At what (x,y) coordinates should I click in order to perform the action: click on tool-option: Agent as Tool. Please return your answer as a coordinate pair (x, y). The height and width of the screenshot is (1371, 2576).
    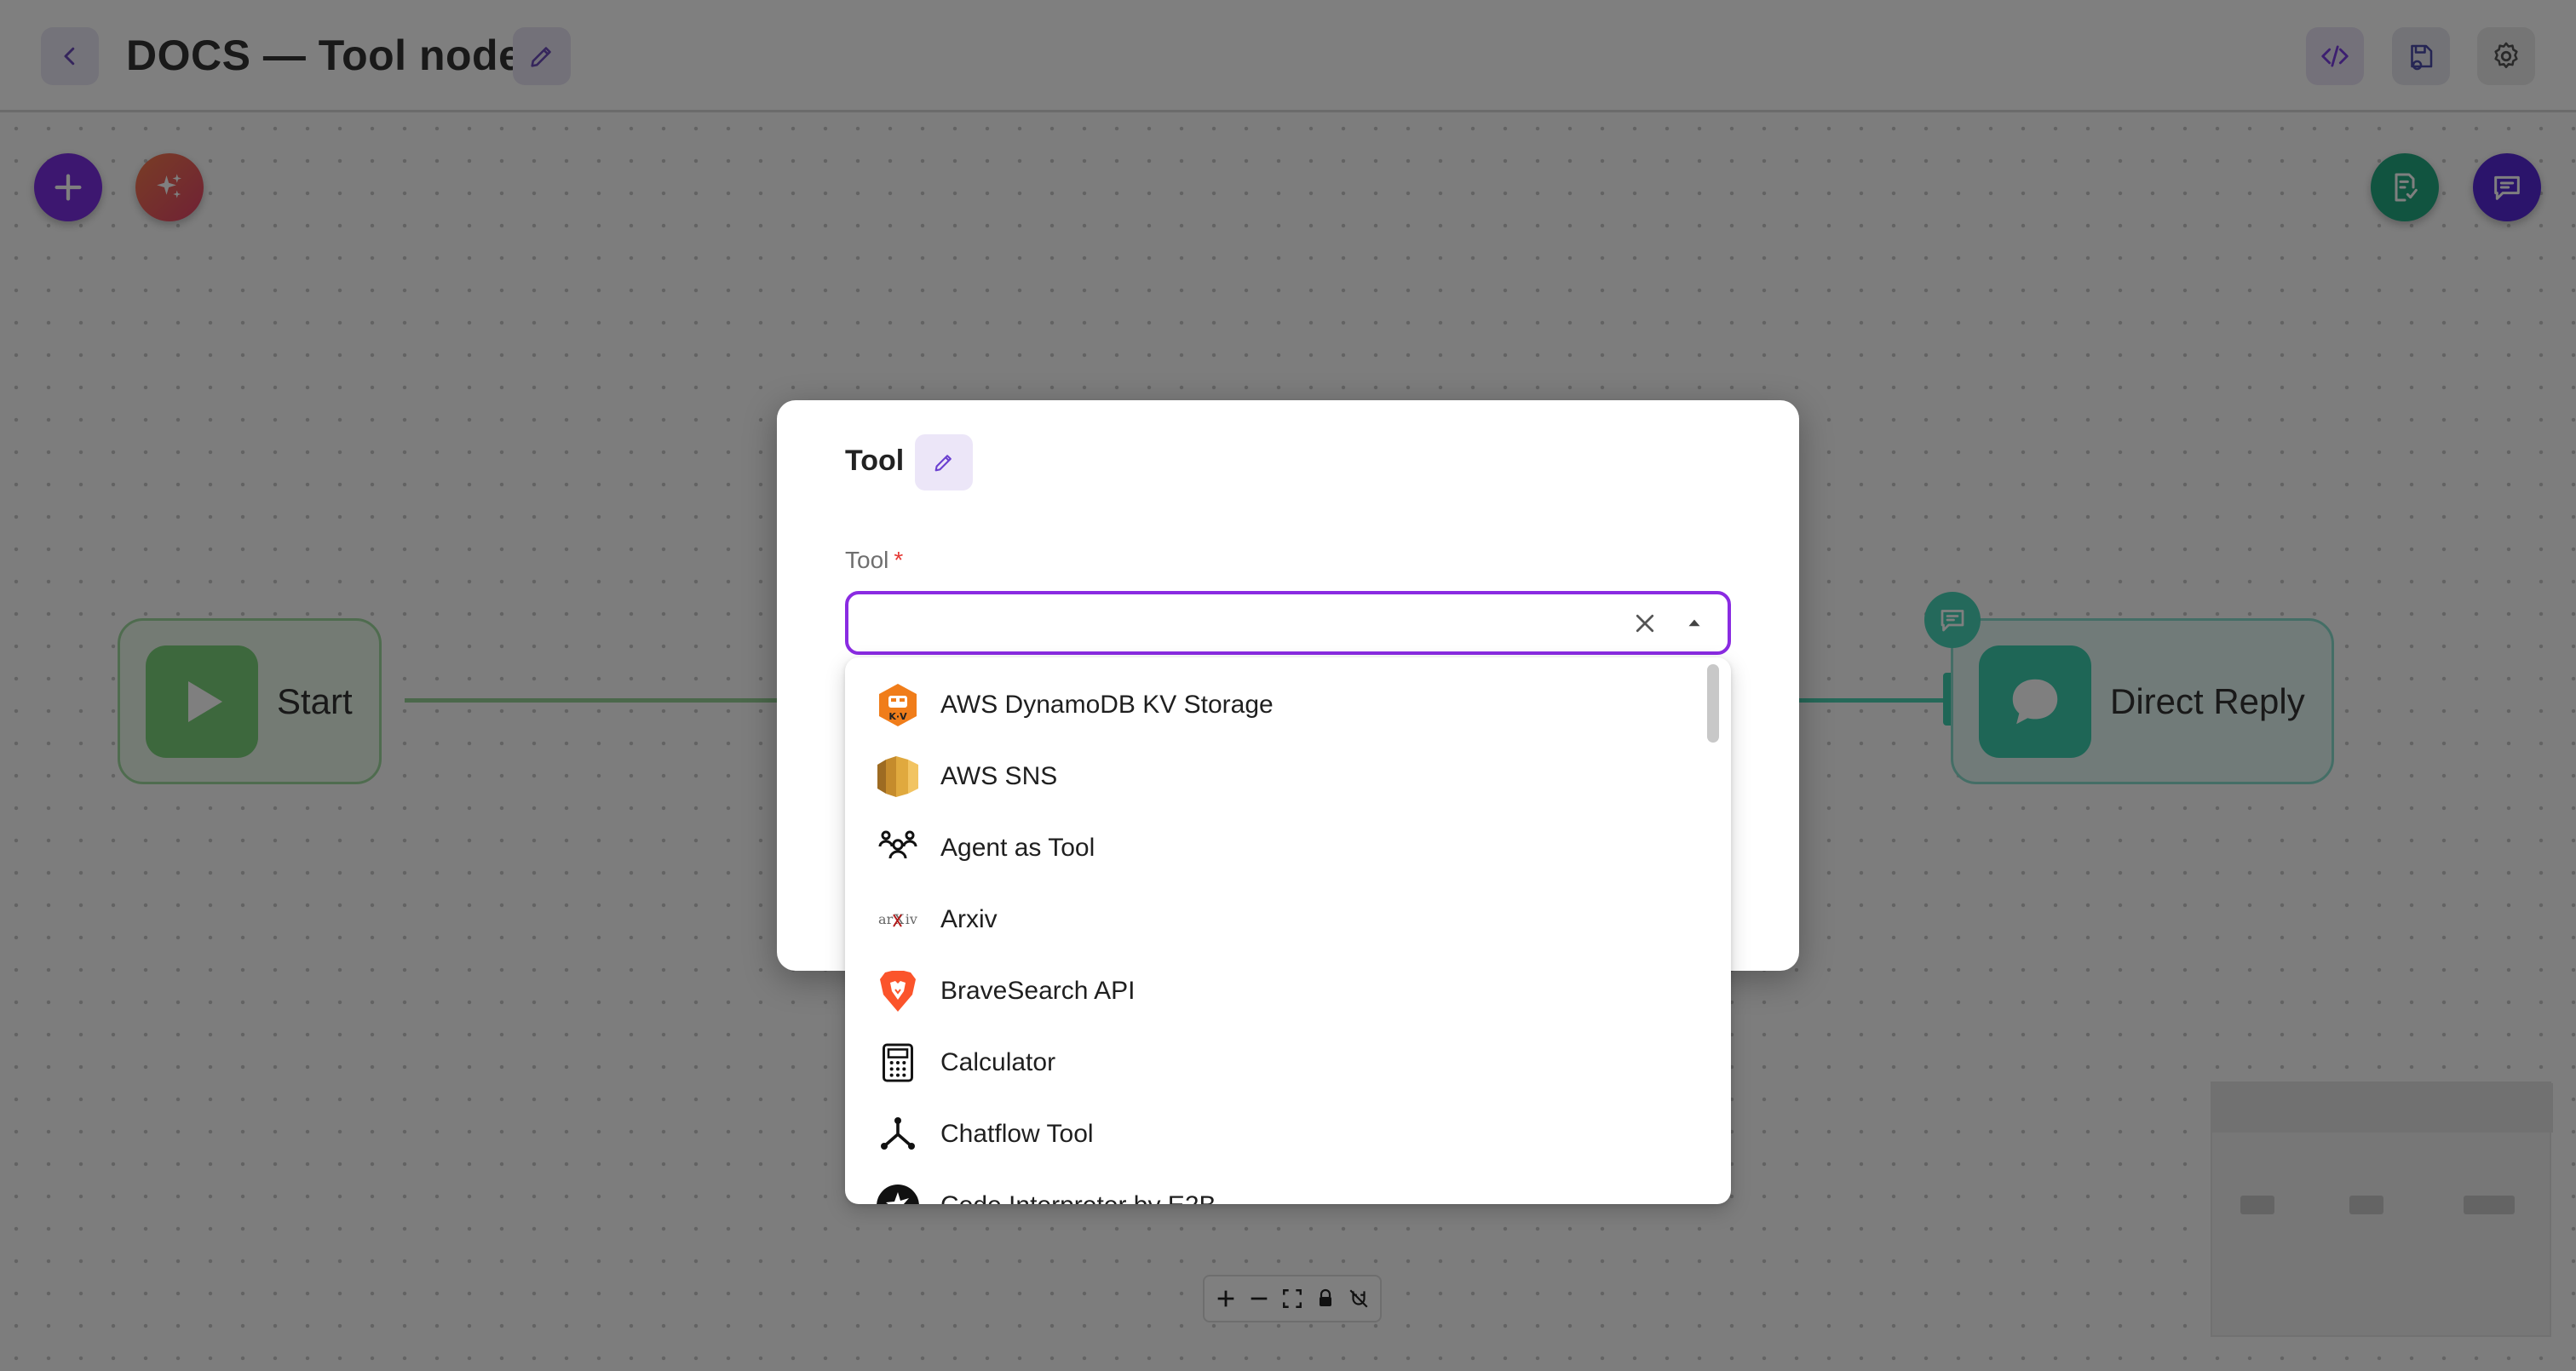
    Looking at the image, I should click on (1271, 848).